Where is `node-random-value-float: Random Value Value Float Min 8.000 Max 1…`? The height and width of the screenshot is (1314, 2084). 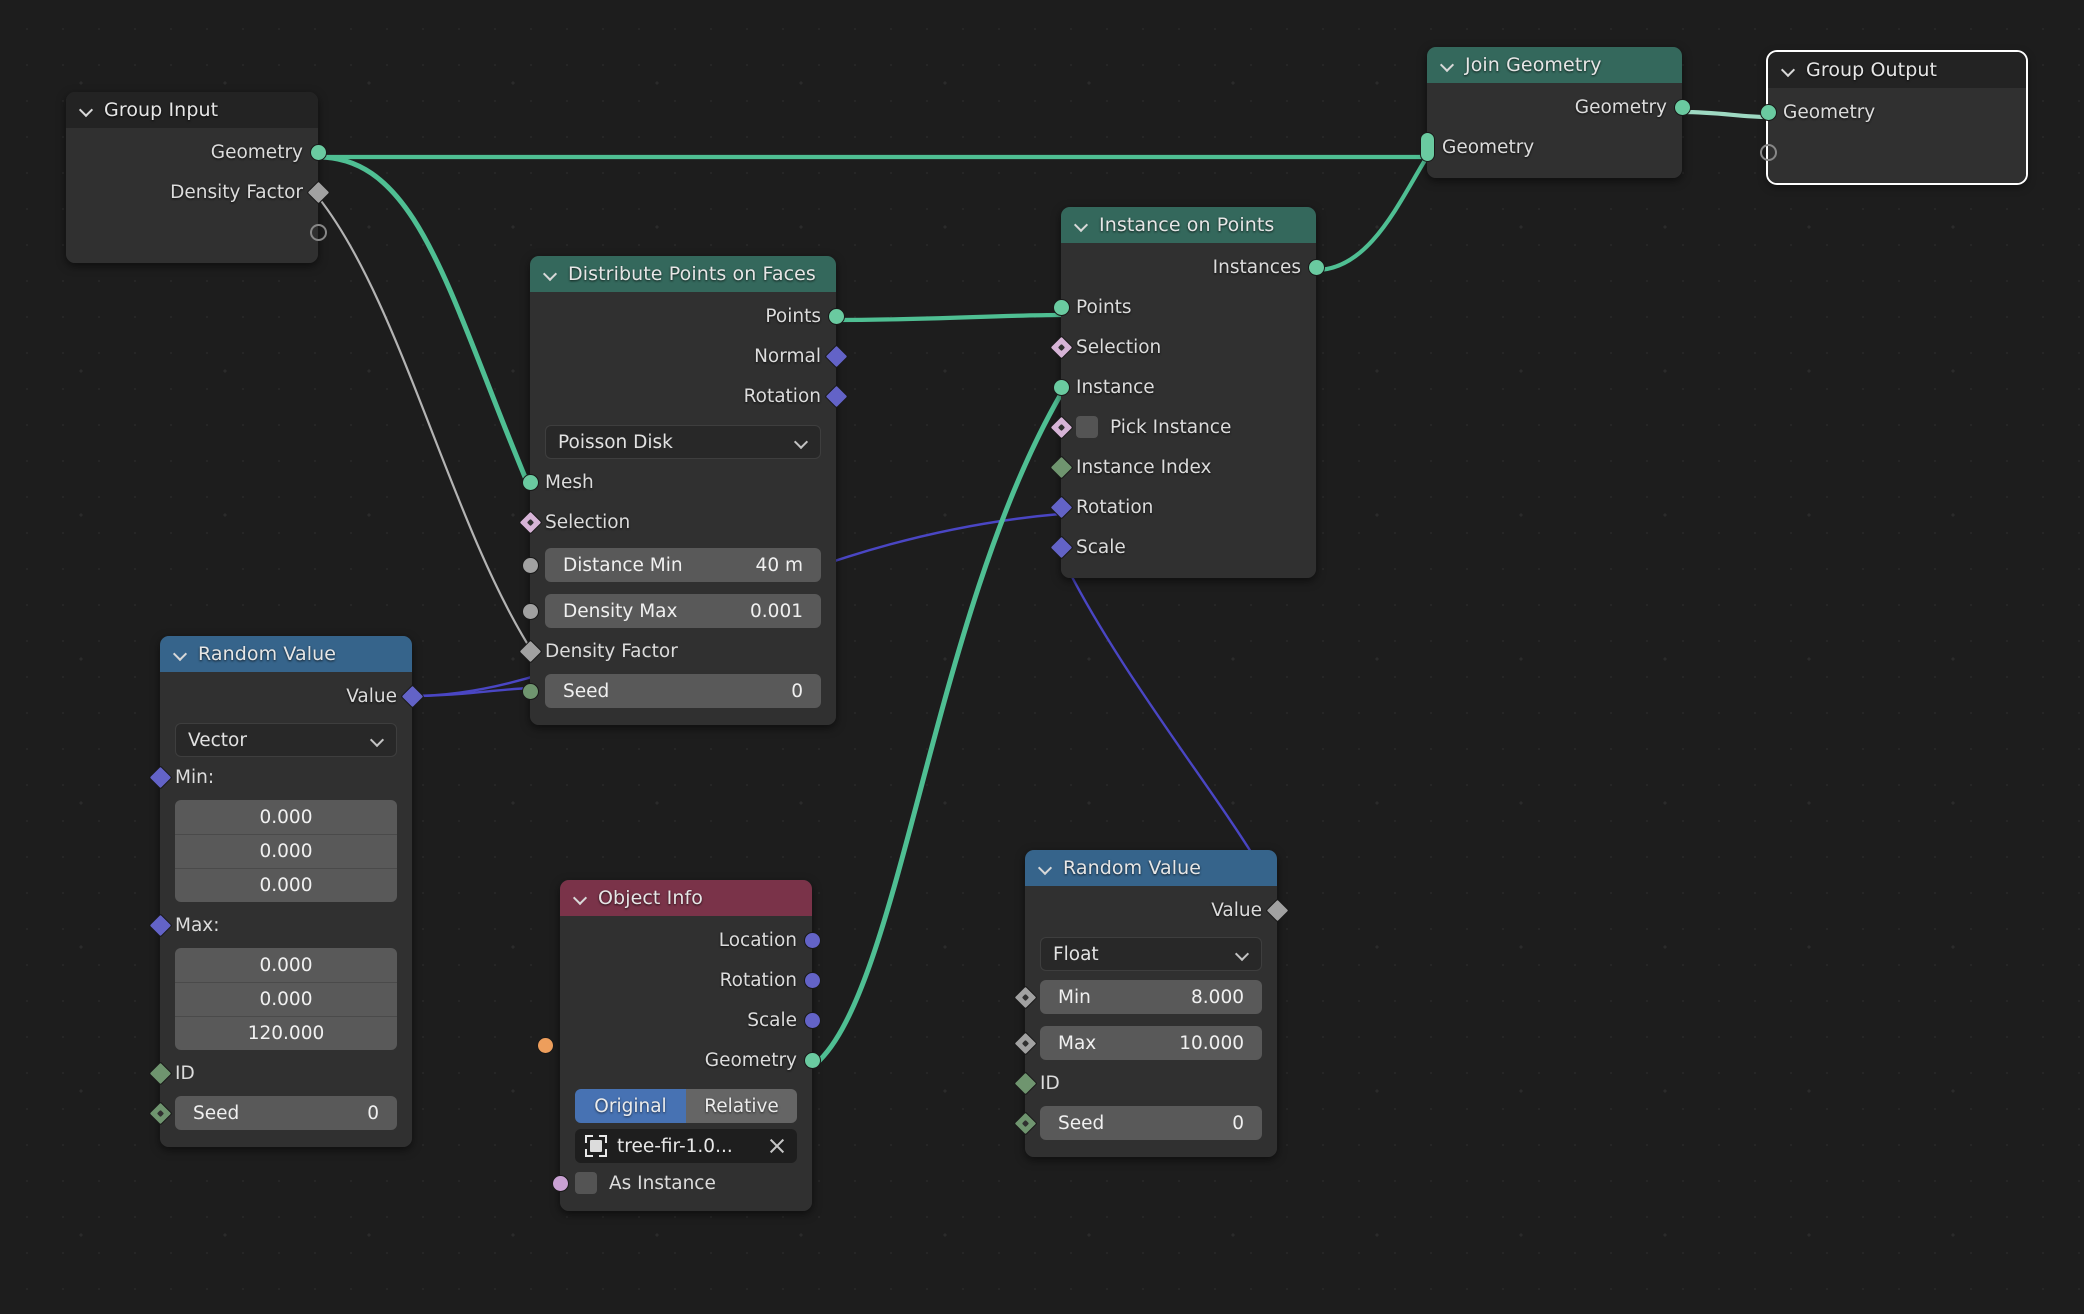
node-random-value-float: Random Value Value Float Min 8.000 Max 1… is located at coordinates (1151, 1003).